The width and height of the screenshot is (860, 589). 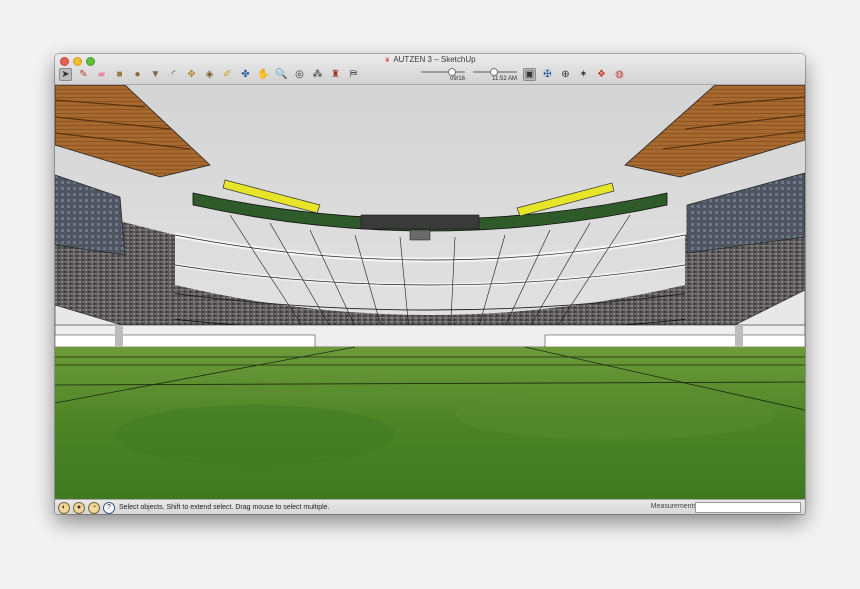 I want to click on eraser-icon: ▰, so click(x=101, y=74).